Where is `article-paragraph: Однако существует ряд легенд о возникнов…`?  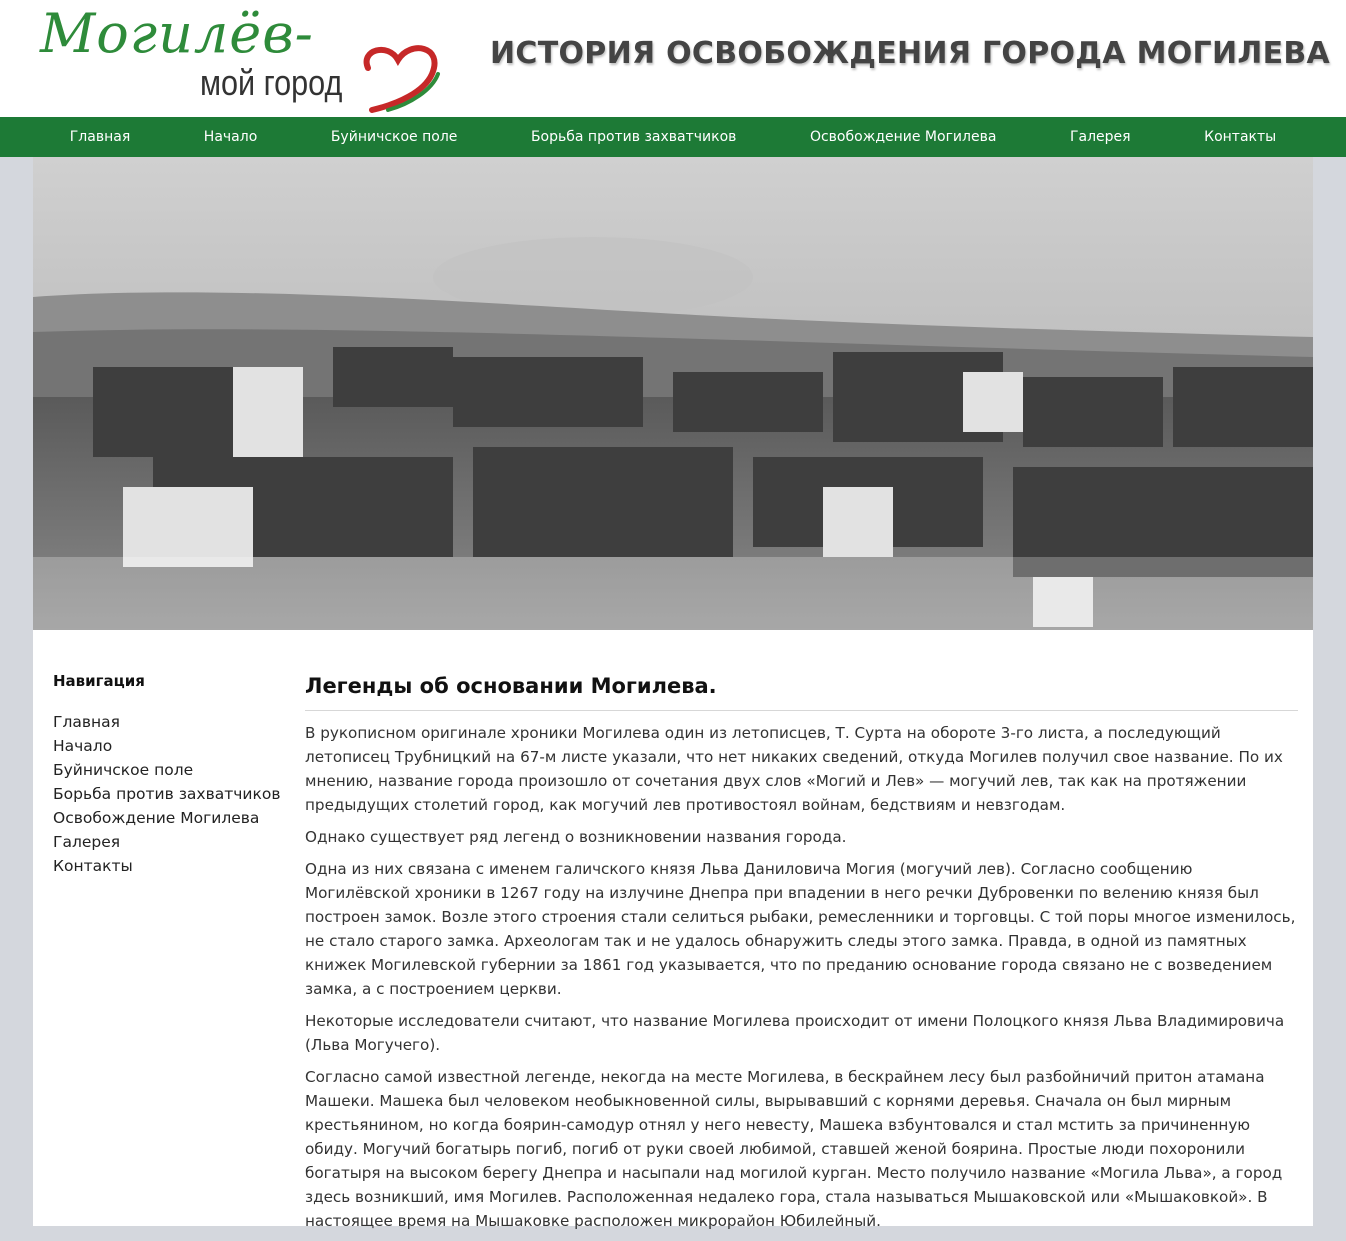
article-paragraph: Однако существует ряд легенд о возникнов… is located at coordinates (576, 837).